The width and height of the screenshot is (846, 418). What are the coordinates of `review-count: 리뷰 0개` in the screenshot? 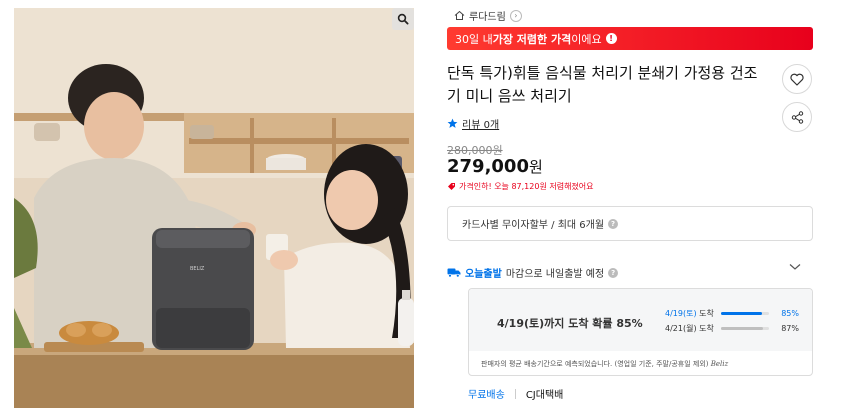 It's located at (481, 125).